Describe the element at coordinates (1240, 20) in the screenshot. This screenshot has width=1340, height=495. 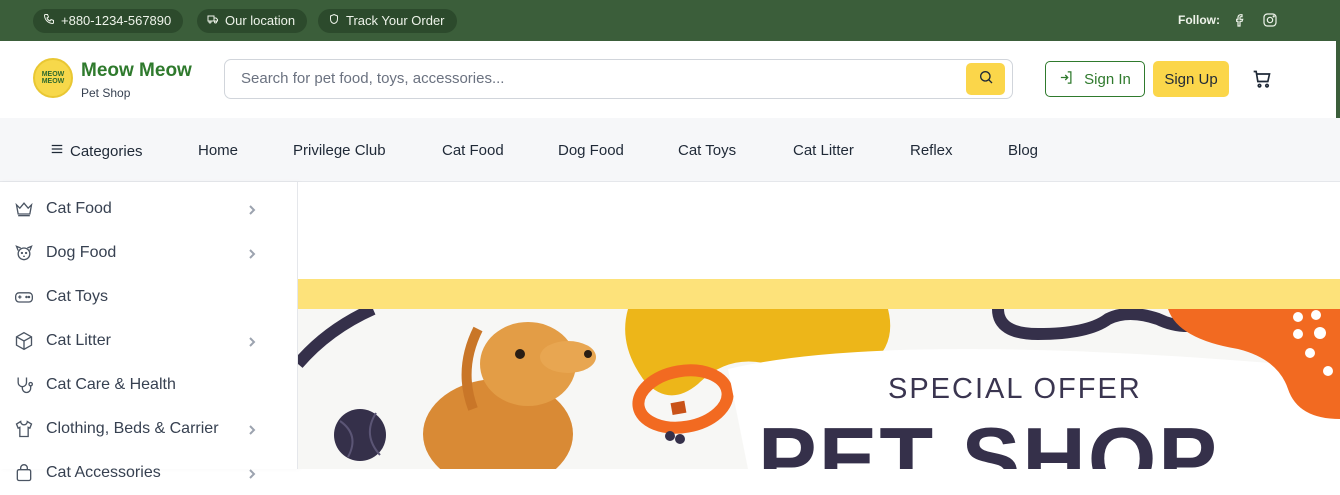
I see `facebook-icon` at that location.